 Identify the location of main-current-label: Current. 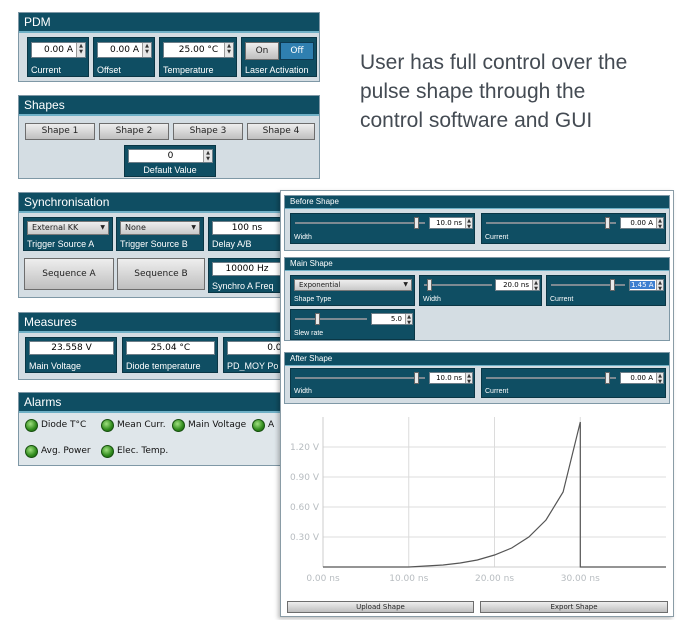
(562, 299).